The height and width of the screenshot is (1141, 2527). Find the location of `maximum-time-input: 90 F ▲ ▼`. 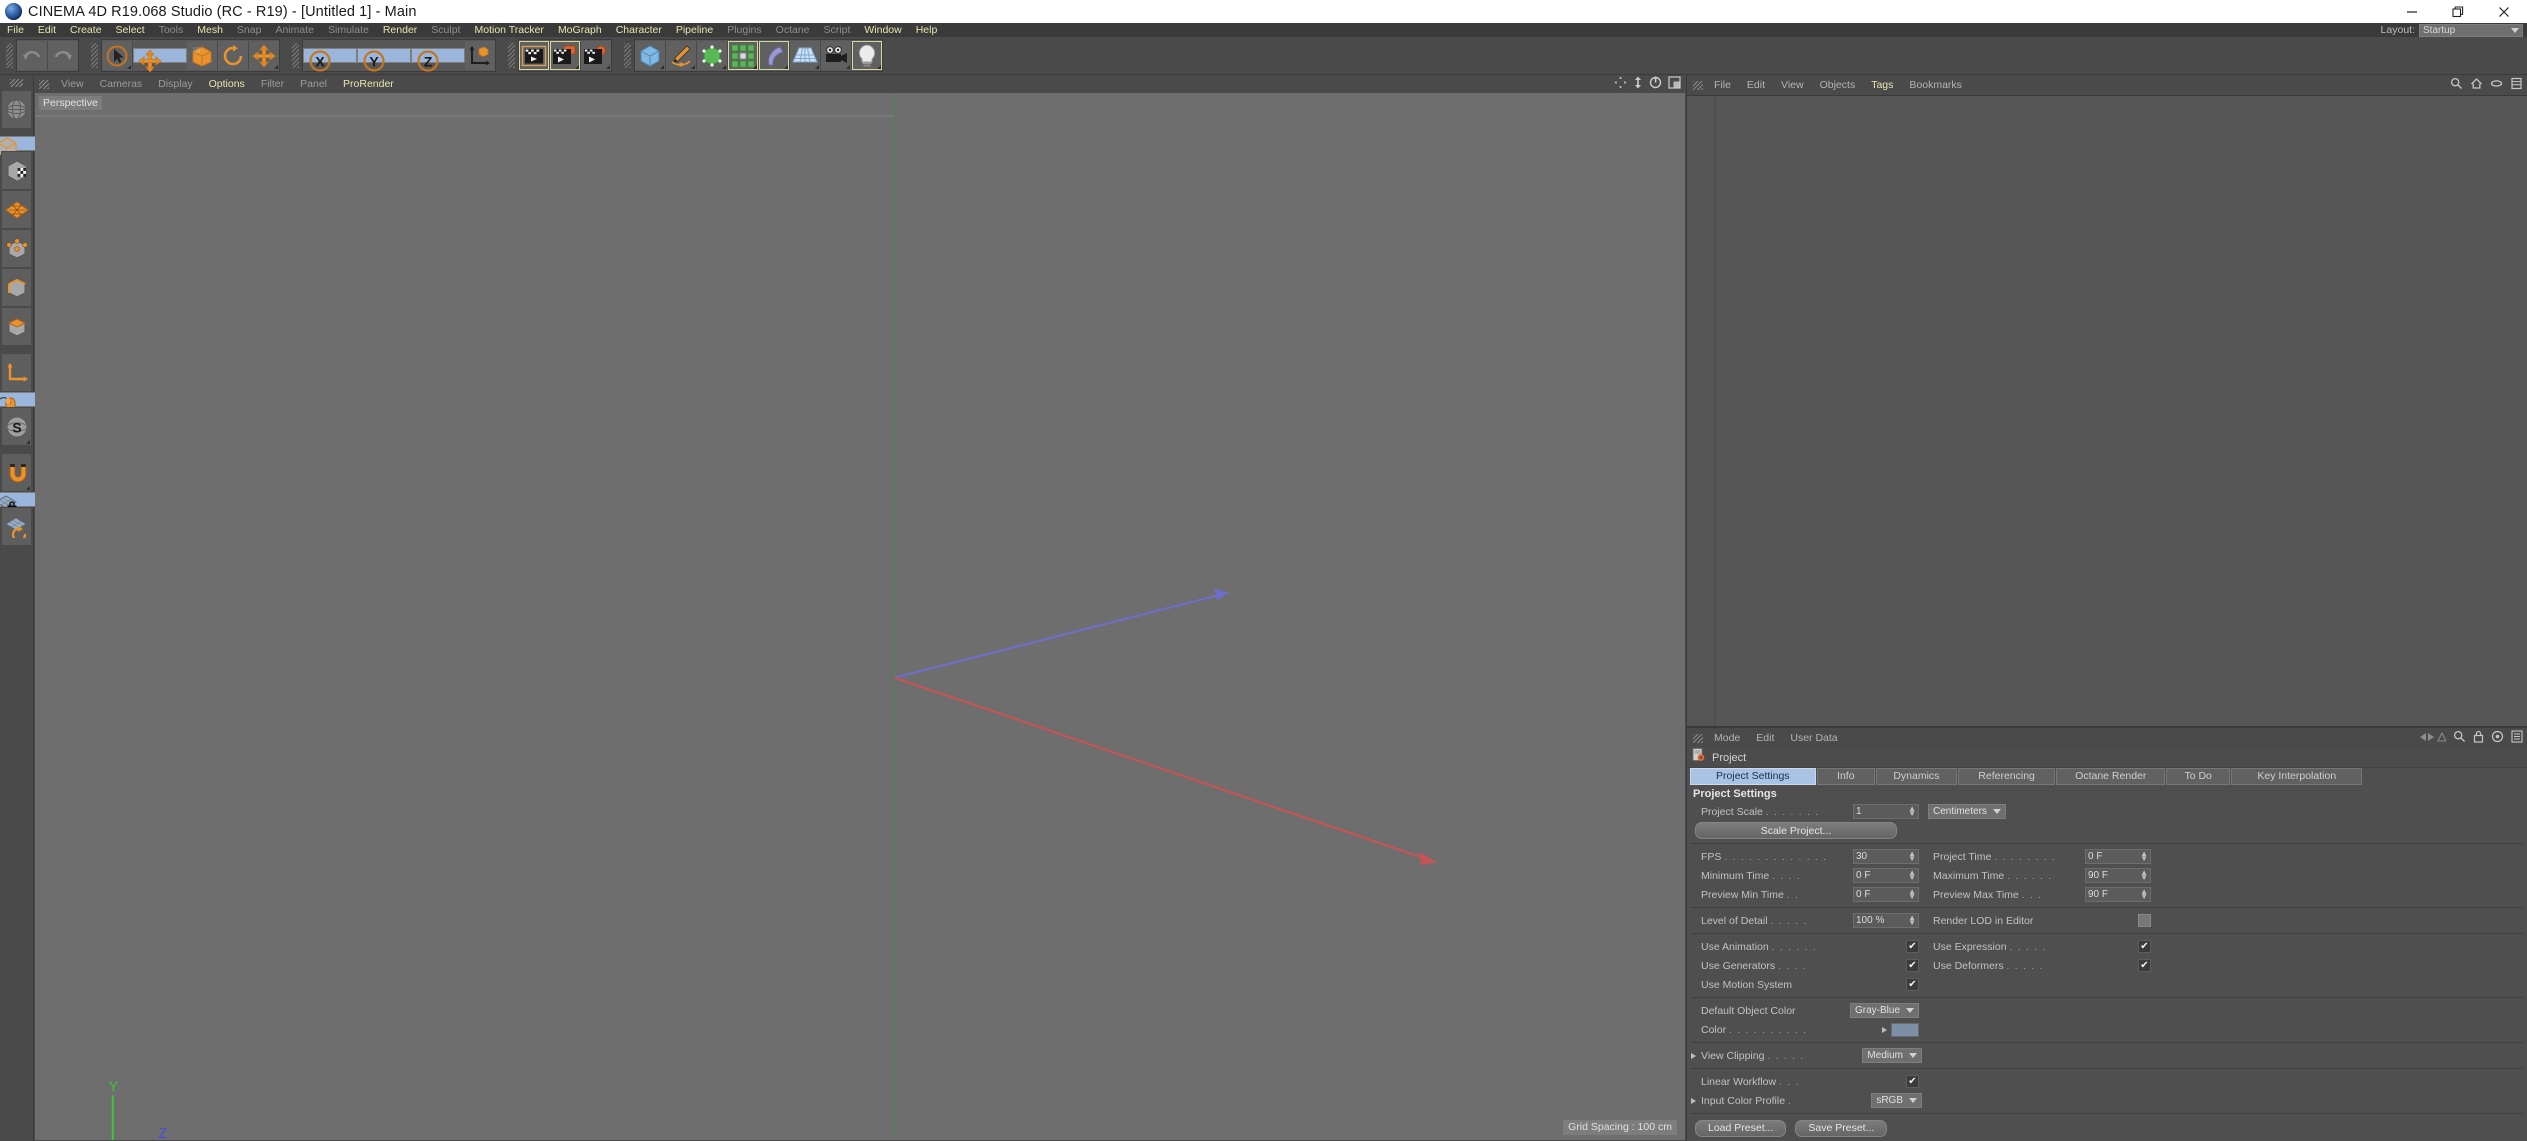

maximum-time-input: 90 F ▲ ▼ is located at coordinates (2118, 875).